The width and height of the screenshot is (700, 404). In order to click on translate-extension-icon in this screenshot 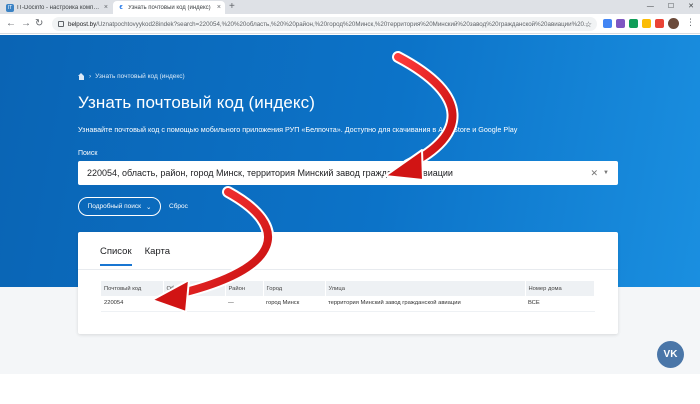, I will do `click(607, 23)`.